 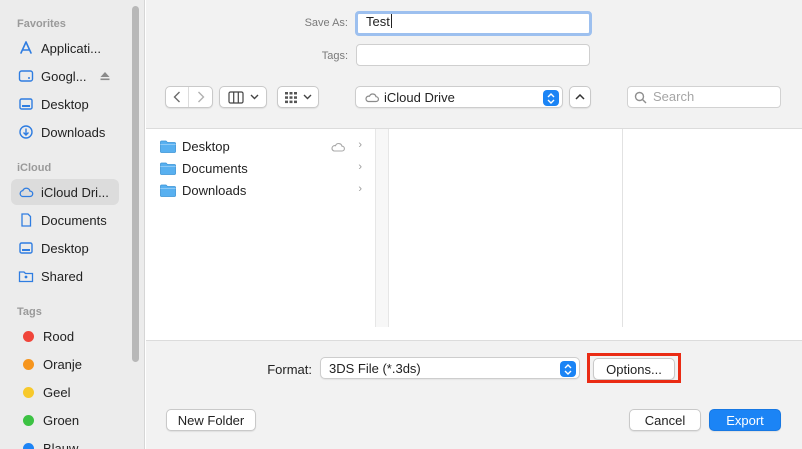 What do you see at coordinates (338, 147) in the screenshot?
I see `icloud-status-icon` at bounding box center [338, 147].